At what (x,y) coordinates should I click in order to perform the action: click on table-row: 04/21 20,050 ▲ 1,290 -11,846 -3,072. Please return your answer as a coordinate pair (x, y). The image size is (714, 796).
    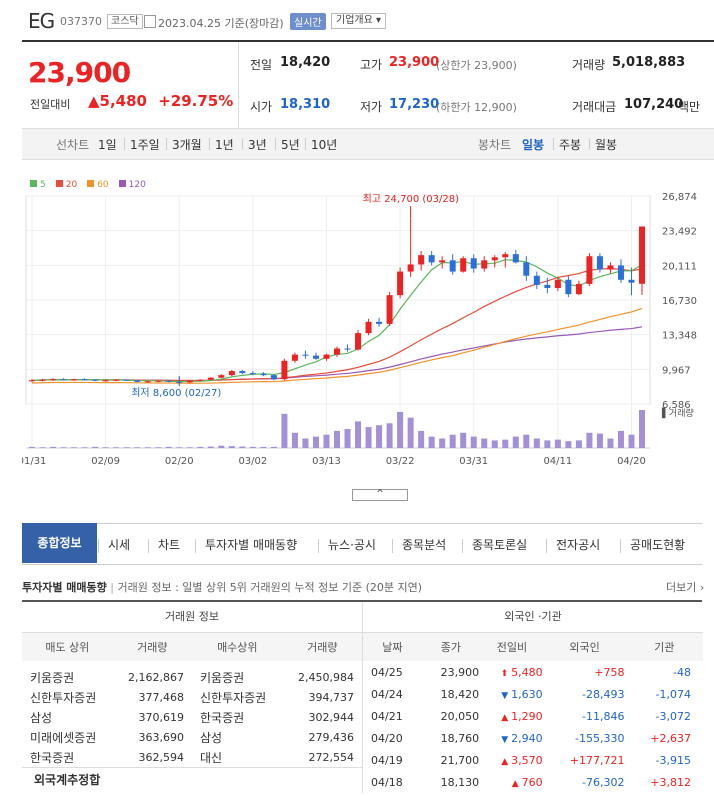
    Looking at the image, I should click on (533, 716).